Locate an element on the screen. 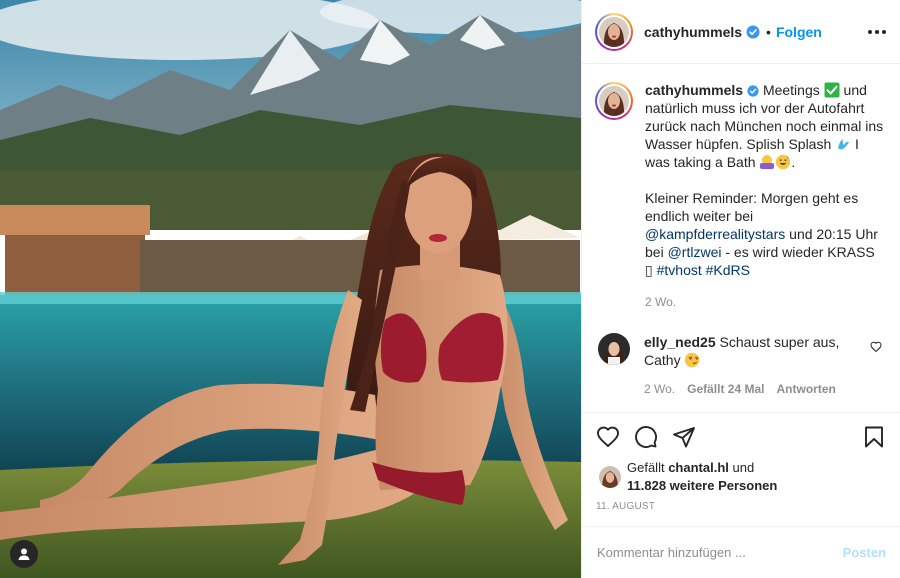 The image size is (900, 578). caption-period: . is located at coordinates (793, 162).